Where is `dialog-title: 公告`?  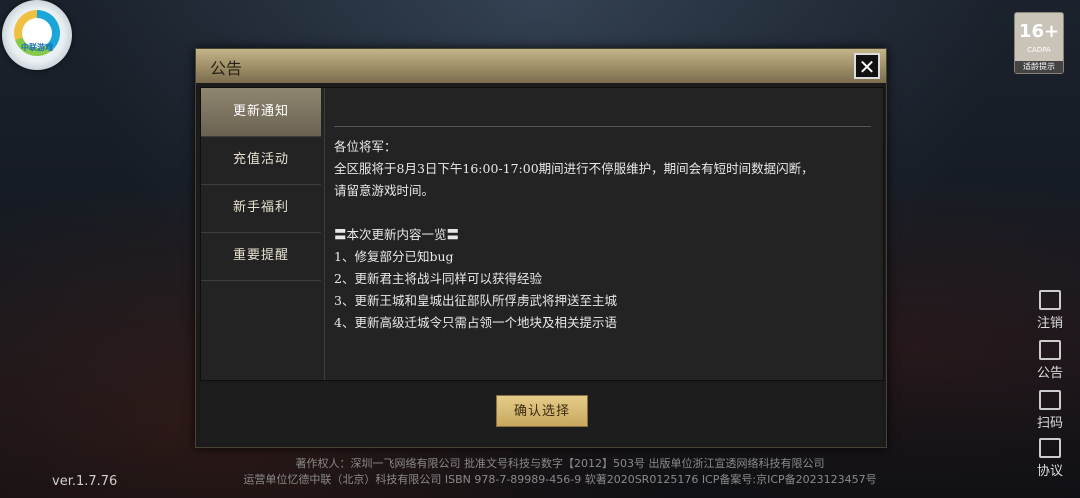 dialog-title: 公告 is located at coordinates (226, 68).